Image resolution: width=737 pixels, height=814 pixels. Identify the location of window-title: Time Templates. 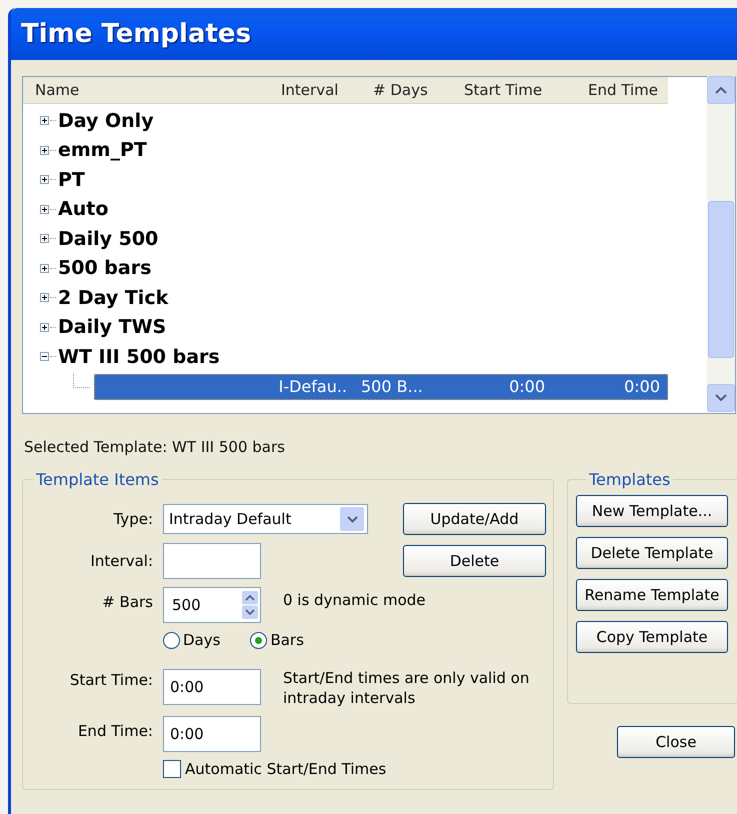
(136, 34).